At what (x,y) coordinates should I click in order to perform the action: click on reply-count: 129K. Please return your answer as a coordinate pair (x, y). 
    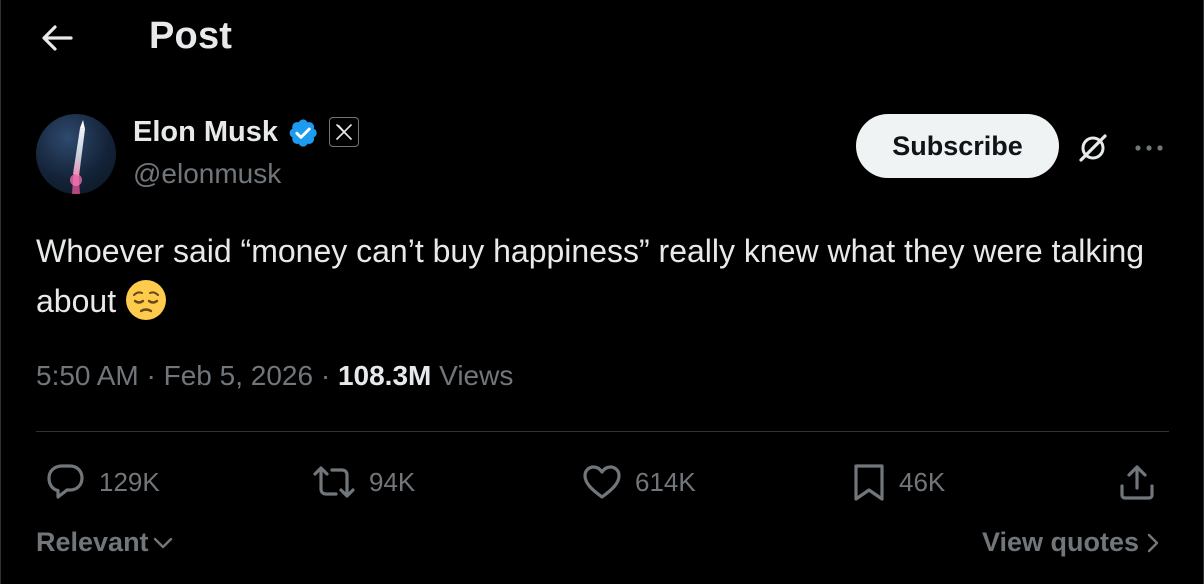
    Looking at the image, I should click on (129, 481).